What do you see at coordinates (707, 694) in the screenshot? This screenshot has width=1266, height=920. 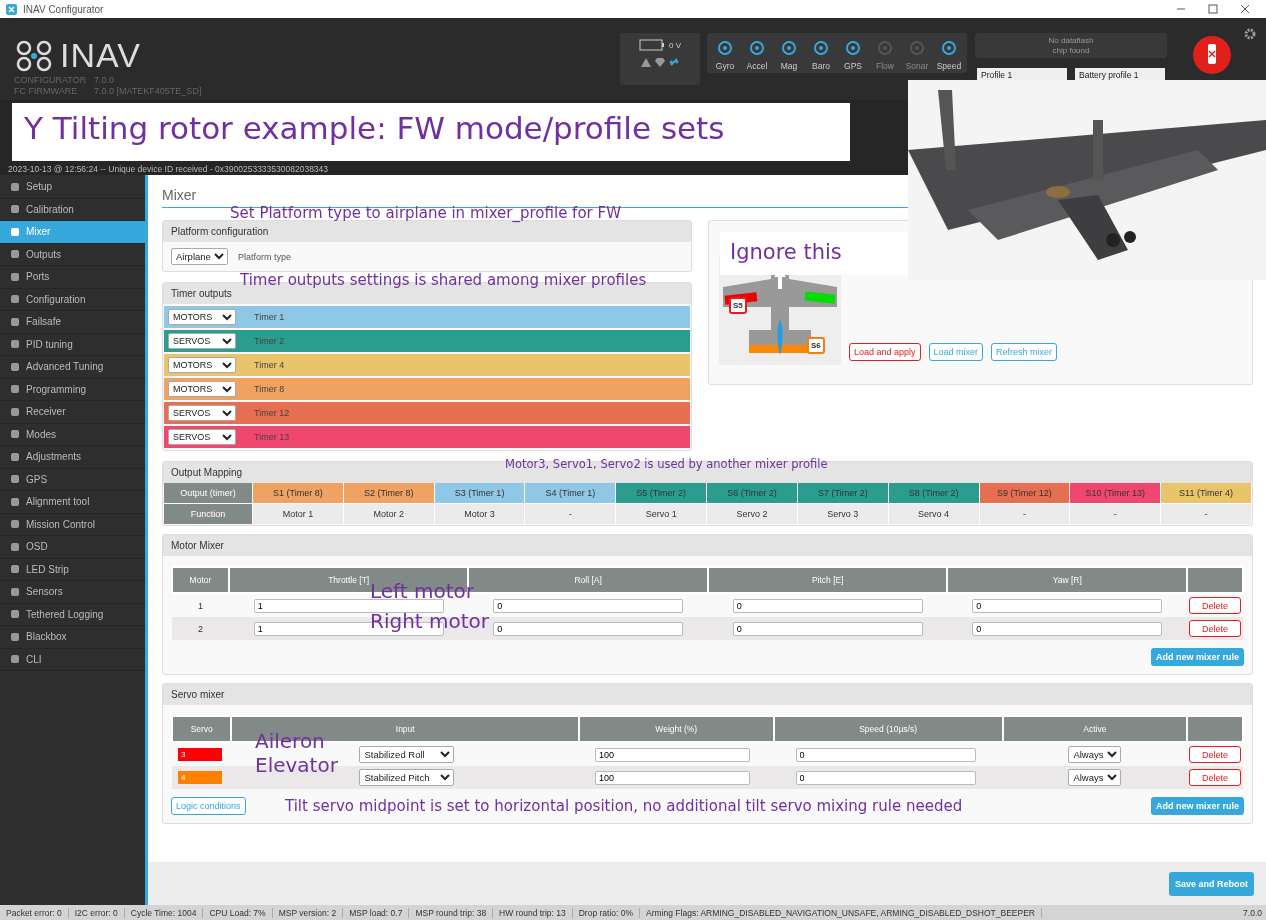 I see `panel-title: Servo mixer` at bounding box center [707, 694].